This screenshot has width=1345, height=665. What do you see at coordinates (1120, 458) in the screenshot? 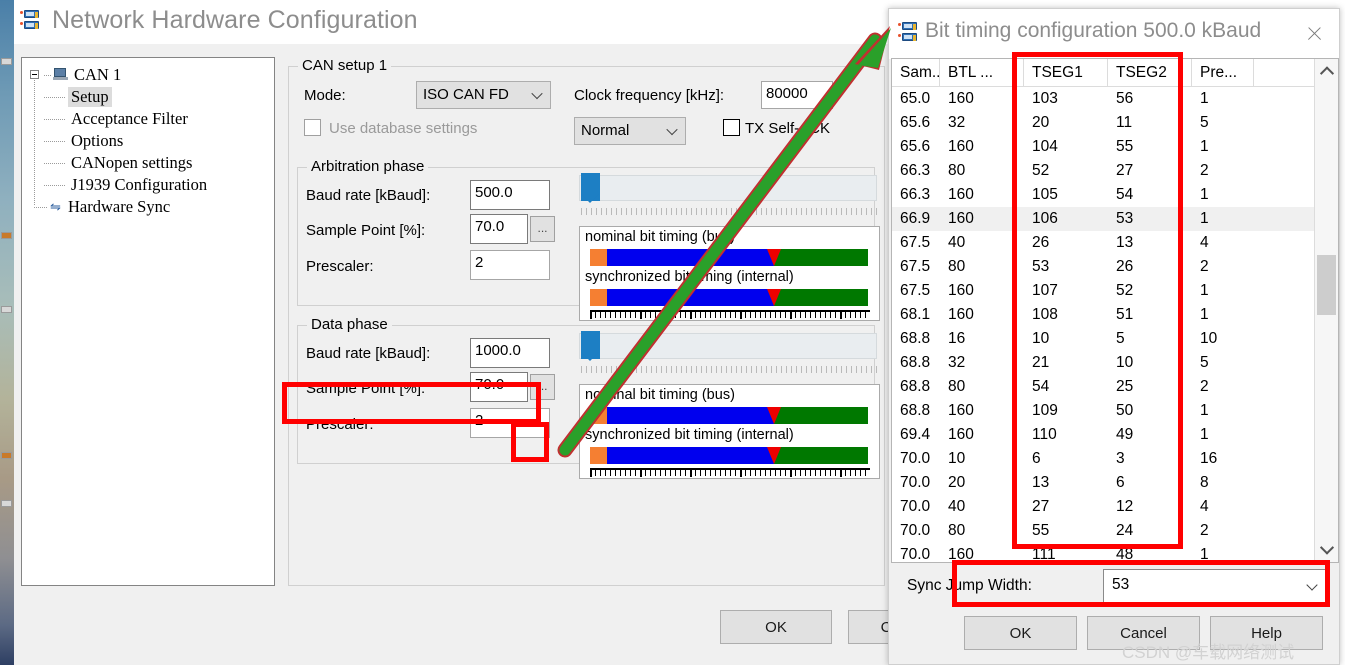
I see `table-cell: 3` at bounding box center [1120, 458].